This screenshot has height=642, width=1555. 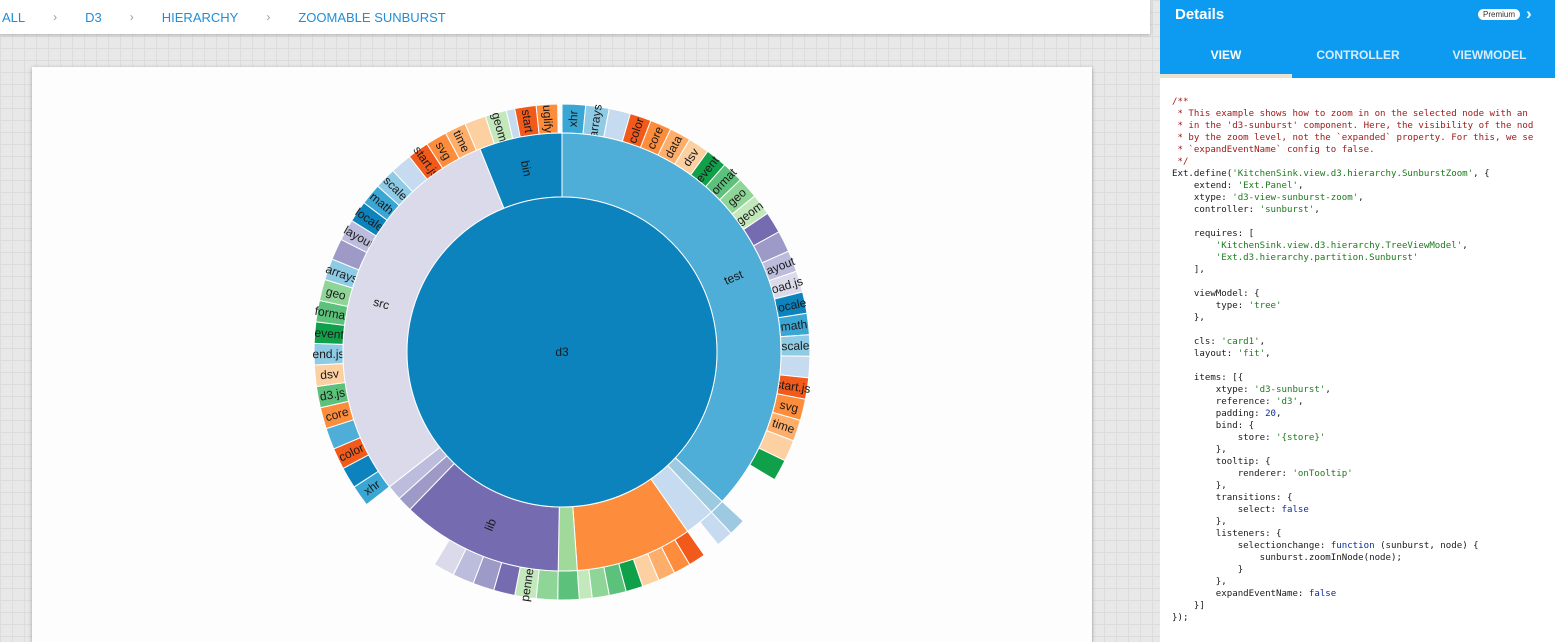 What do you see at coordinates (526, 168) in the screenshot?
I see `sunburst-ring1-segment-label: bin` at bounding box center [526, 168].